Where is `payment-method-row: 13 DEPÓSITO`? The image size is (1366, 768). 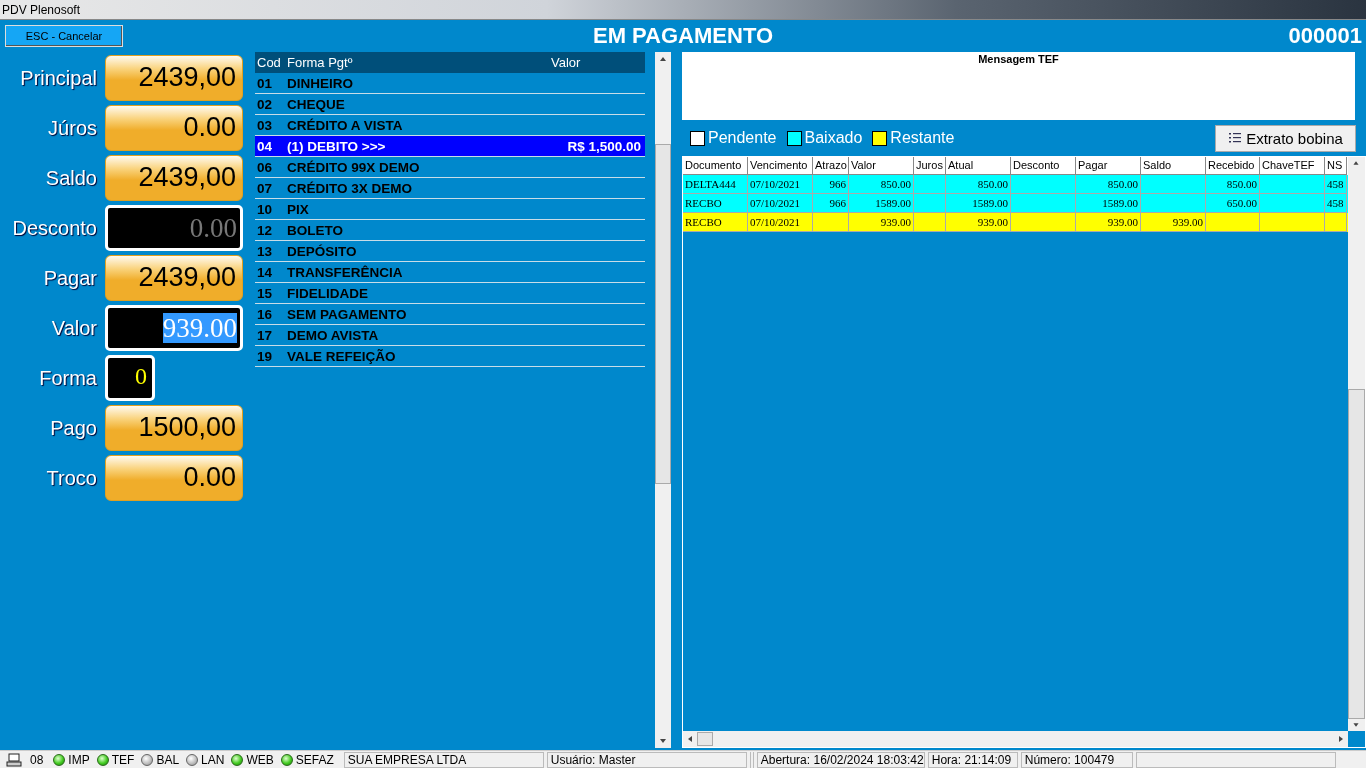
payment-method-row: 13 DEPÓSITO is located at coordinates (450, 251).